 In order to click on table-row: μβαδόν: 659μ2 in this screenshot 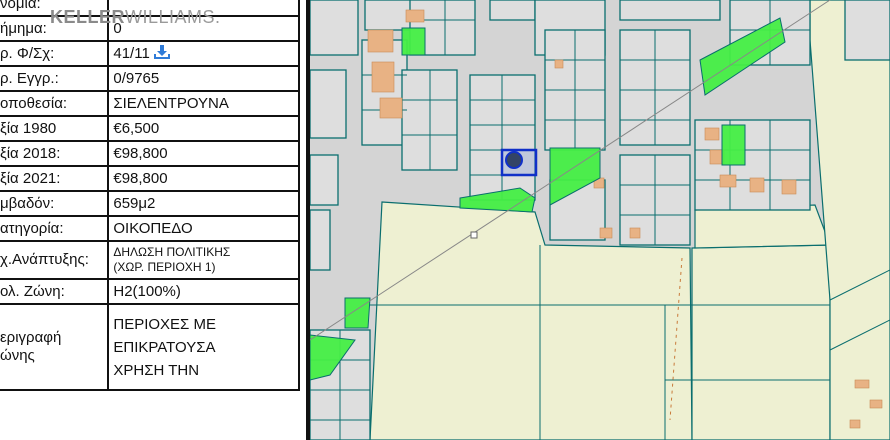, I will do `click(150, 203)`.